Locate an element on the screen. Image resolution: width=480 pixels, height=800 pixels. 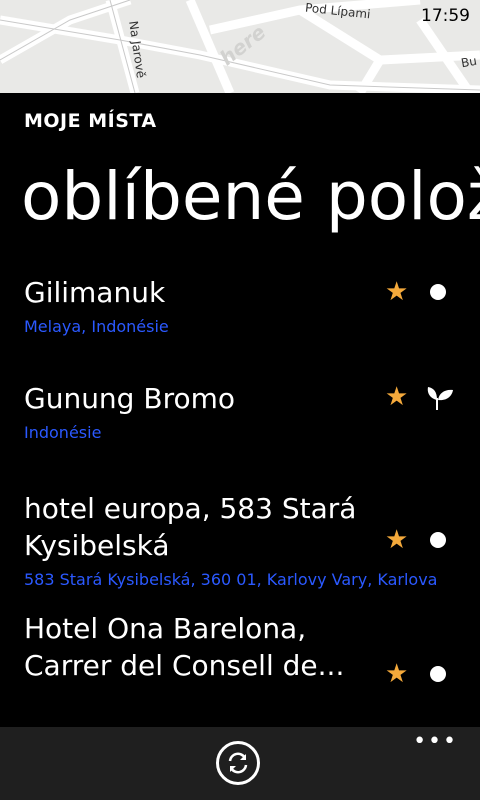
map-preview: Pod Lípami Na Jarově Bu here 17:59 is located at coordinates (240, 46).